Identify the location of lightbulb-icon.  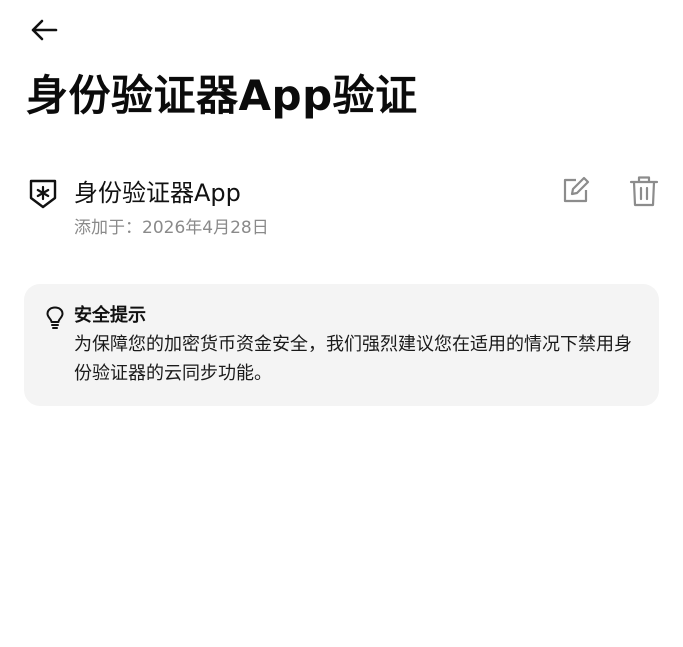
(55, 317).